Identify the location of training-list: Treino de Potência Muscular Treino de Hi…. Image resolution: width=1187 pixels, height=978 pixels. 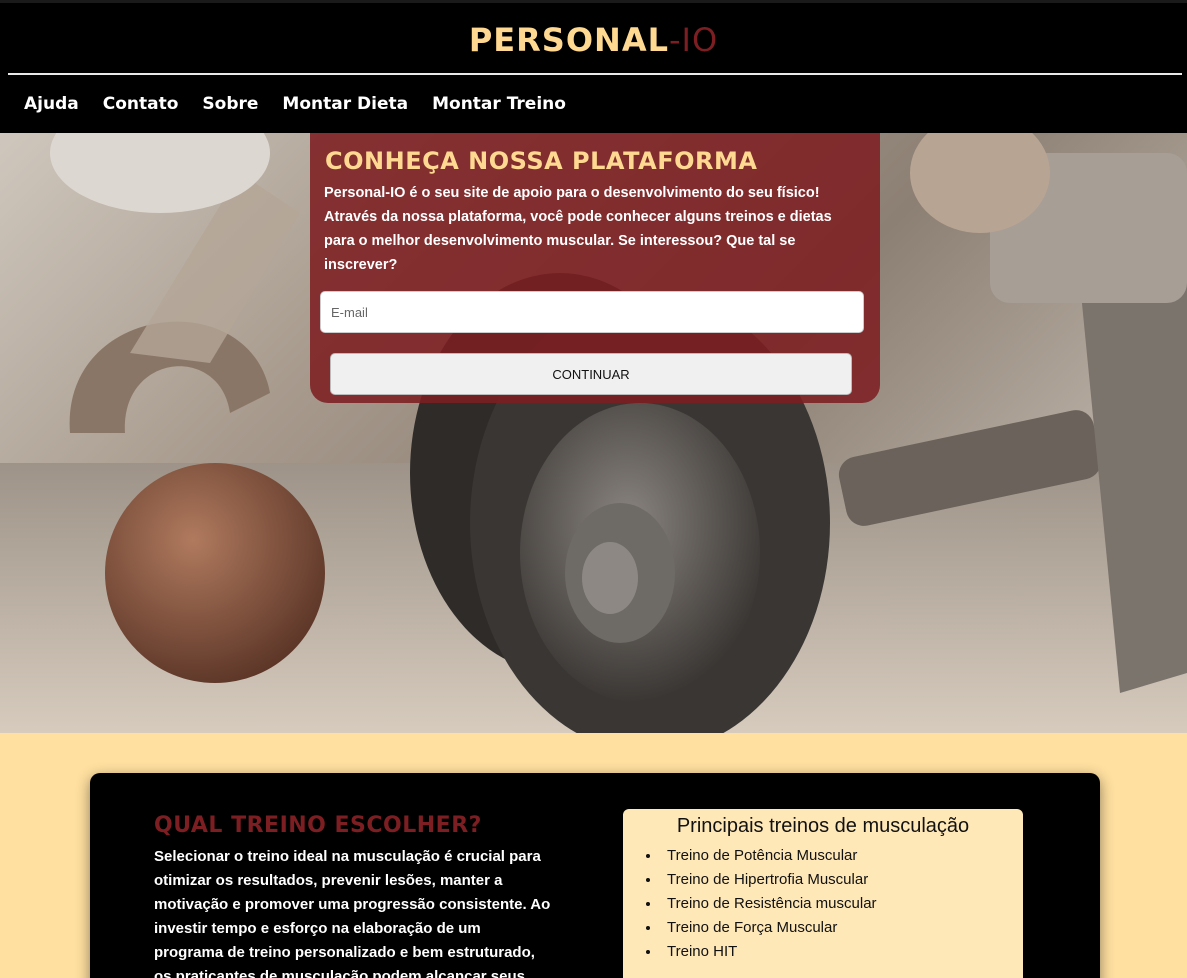
(823, 904).